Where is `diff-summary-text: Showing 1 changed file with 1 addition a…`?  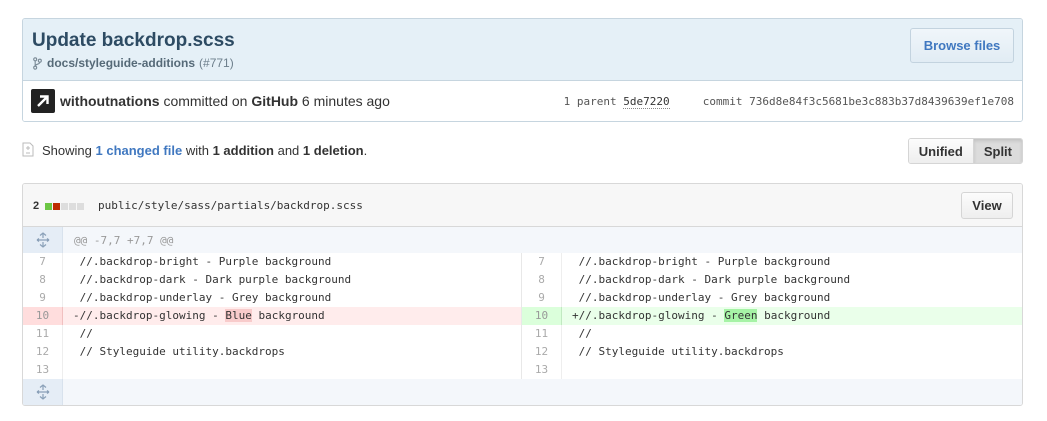
diff-summary-text: Showing 1 changed file with 1 addition a… is located at coordinates (204, 150).